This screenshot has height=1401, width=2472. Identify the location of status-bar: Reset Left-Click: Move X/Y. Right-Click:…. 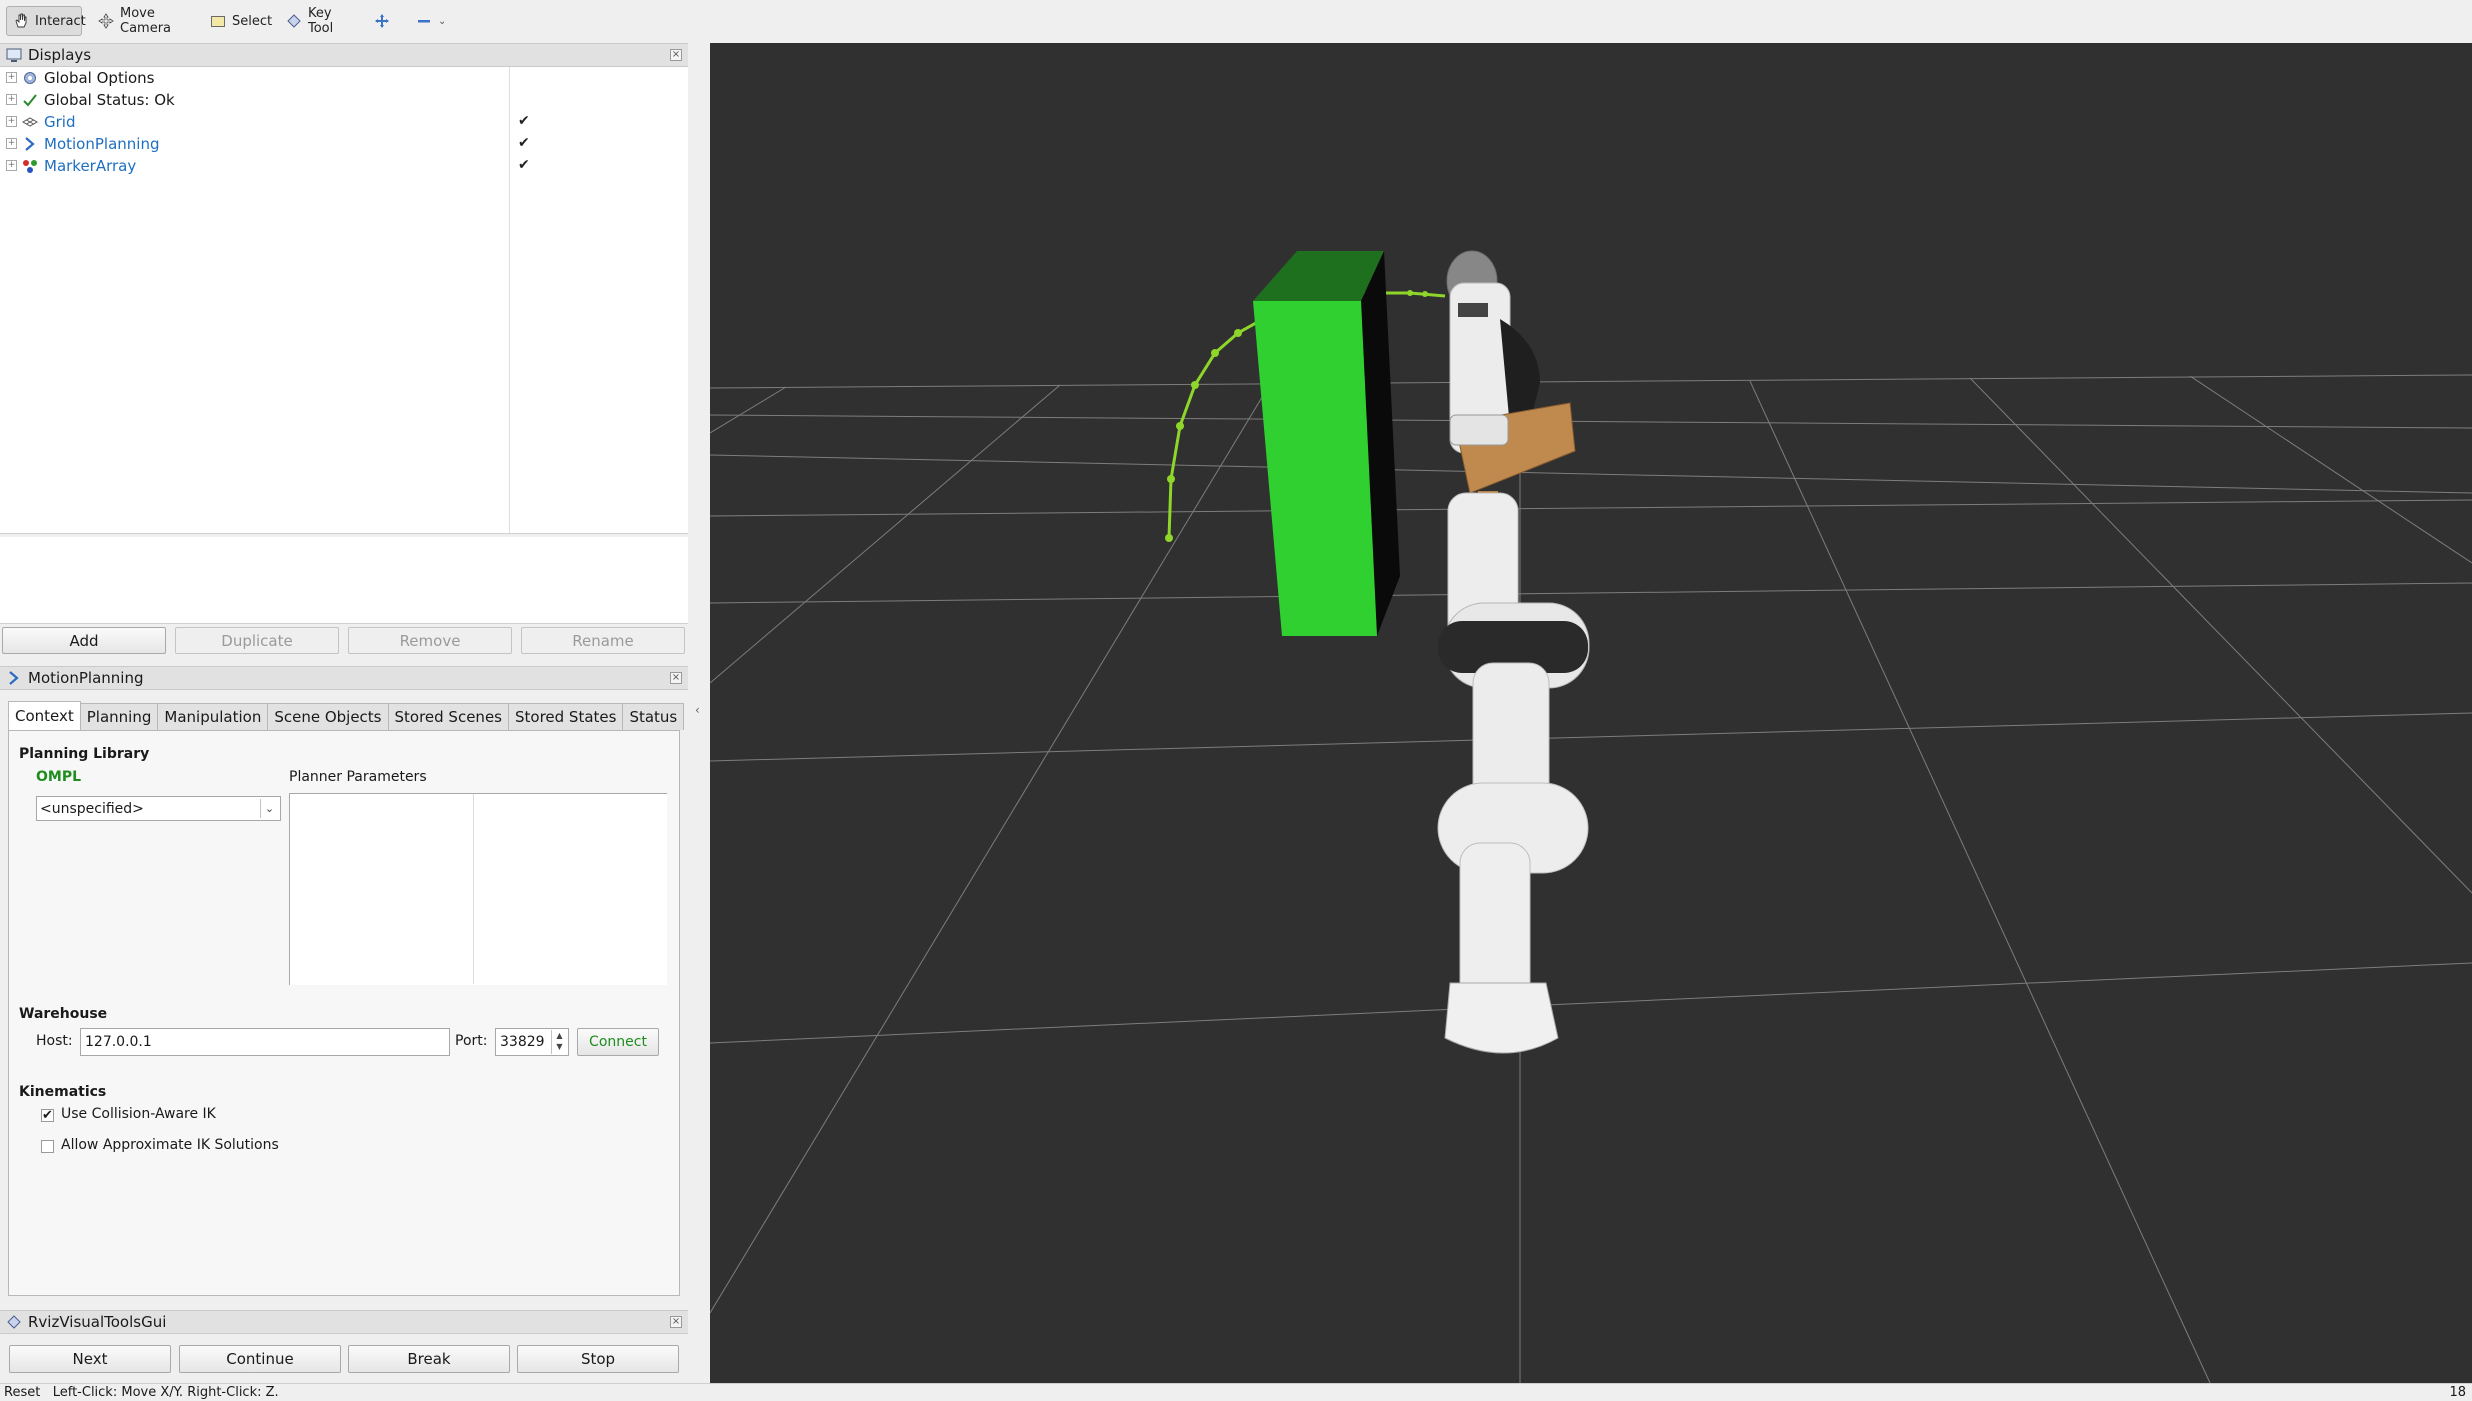
(1236, 1392).